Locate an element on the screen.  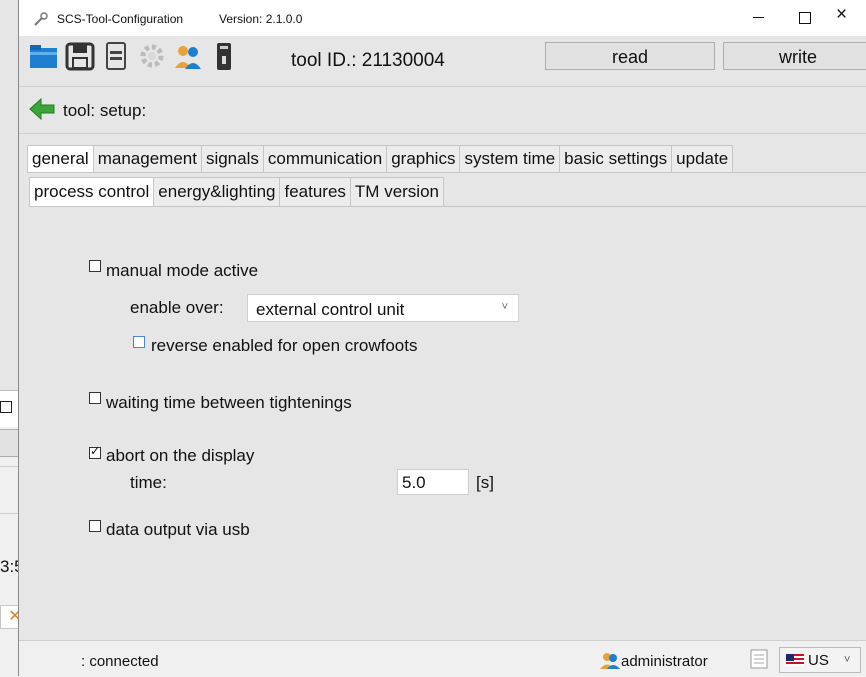
enable-over-select: external control unit ˅ is located at coordinates (383, 308).